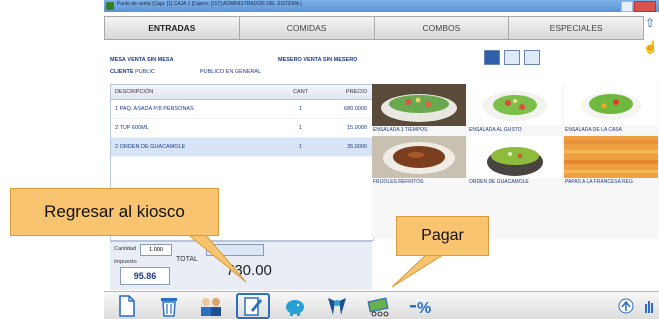 This screenshot has height=319, width=659. I want to click on kiosk-callout-pointer, so click(215, 257).